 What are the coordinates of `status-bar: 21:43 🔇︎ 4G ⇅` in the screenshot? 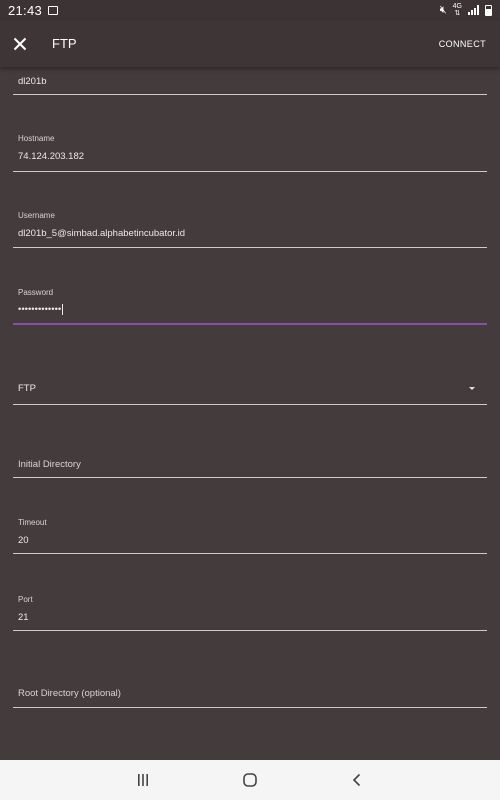 It's located at (250, 10).